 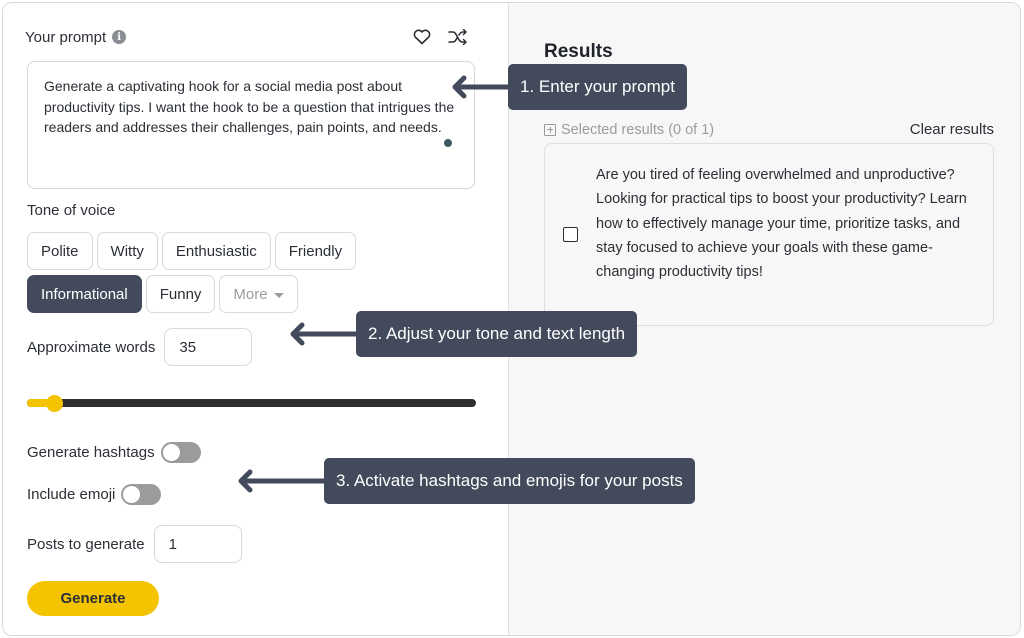 I want to click on caret-down-icon, so click(x=278, y=295).